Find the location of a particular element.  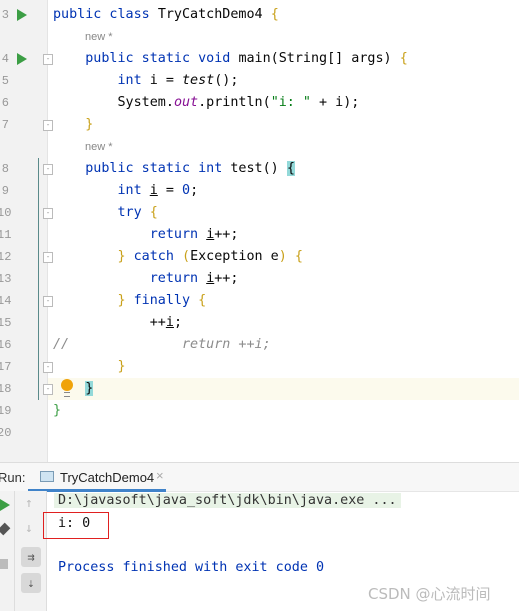

console-side-toolbar: ↑ ↓ ⇉ ⇣ is located at coordinates (31, 551).